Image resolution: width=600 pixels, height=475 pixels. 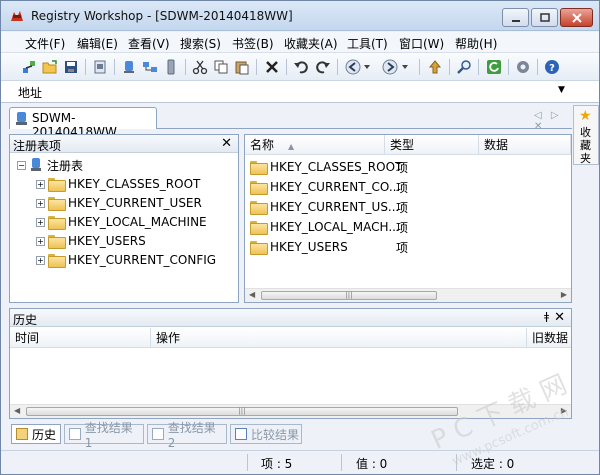 I want to click on collapse-icon: −, so click(x=21, y=165).